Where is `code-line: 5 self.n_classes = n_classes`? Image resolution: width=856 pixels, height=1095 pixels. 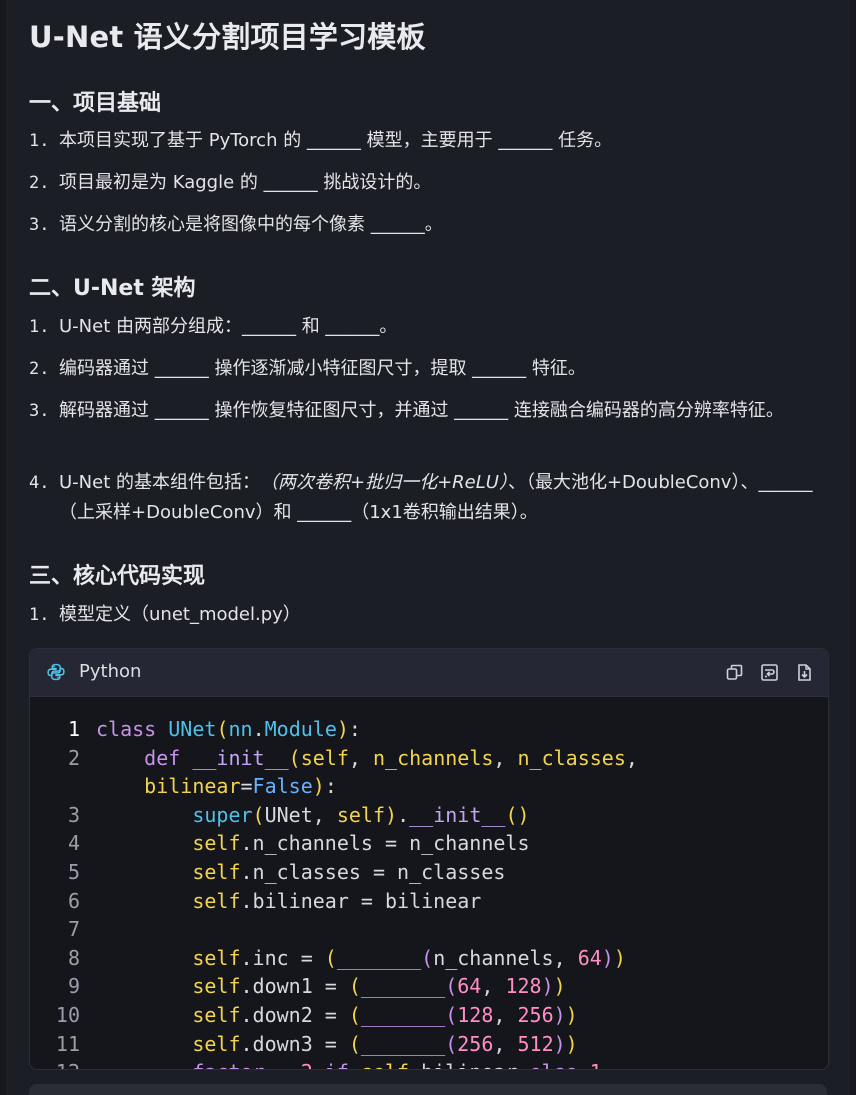
code-line: 5 self.n_classes = n_classes is located at coordinates (429, 872).